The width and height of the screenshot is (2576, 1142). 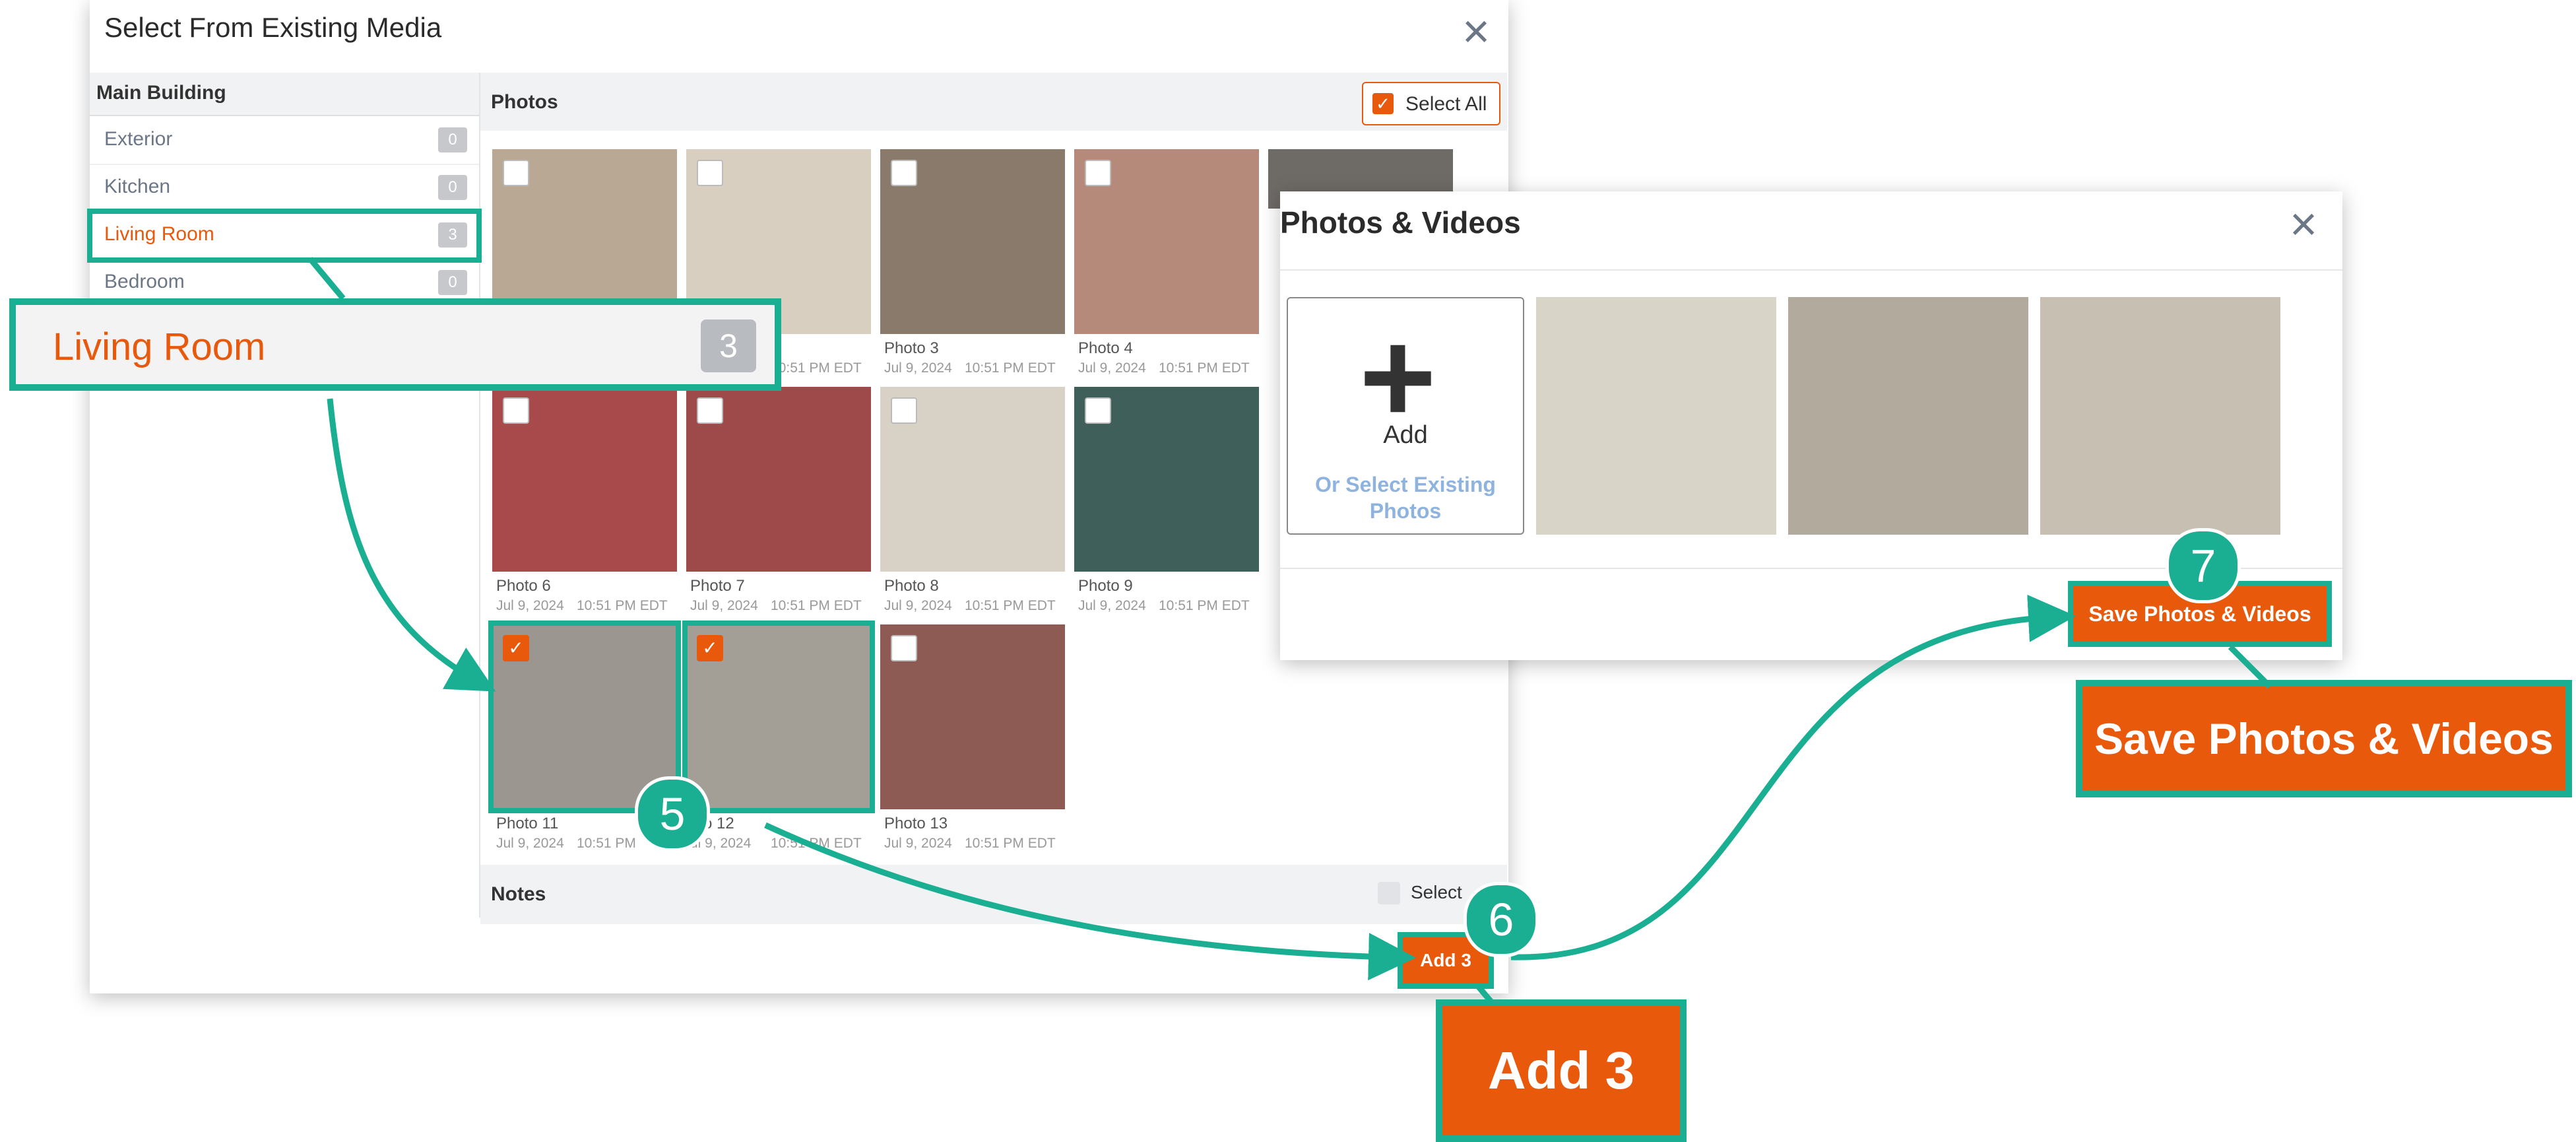 What do you see at coordinates (672, 814) in the screenshot?
I see `step-marker-5: 5` at bounding box center [672, 814].